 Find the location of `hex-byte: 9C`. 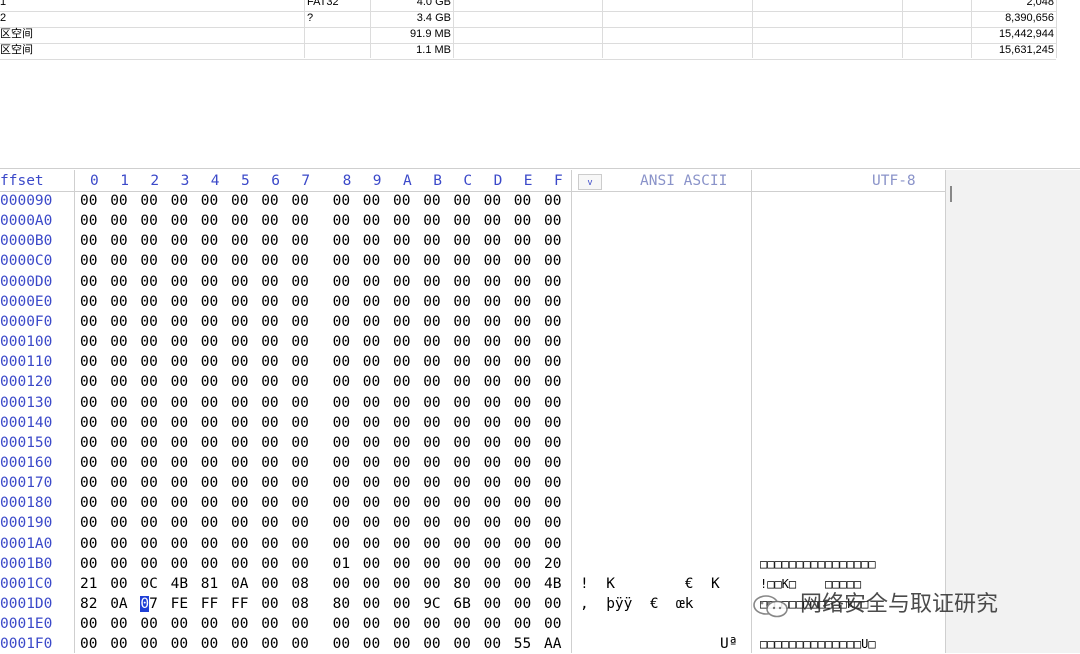

hex-byte: 9C is located at coordinates (431, 604).